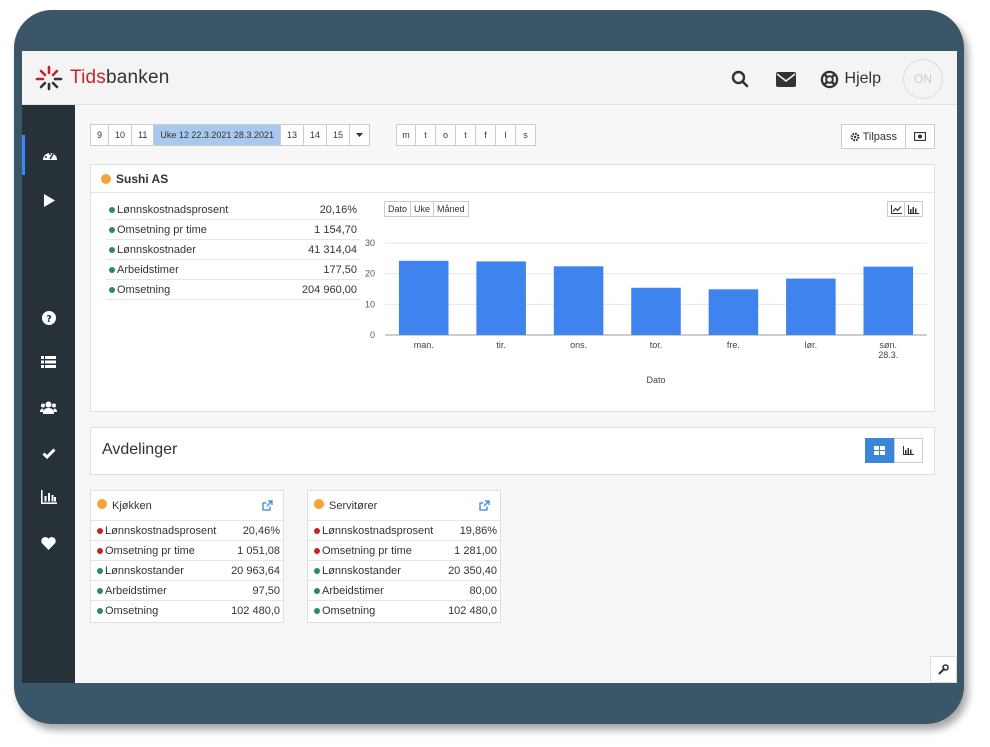 Image resolution: width=990 pixels, height=747 pixels. I want to click on check-icon, so click(48, 453).